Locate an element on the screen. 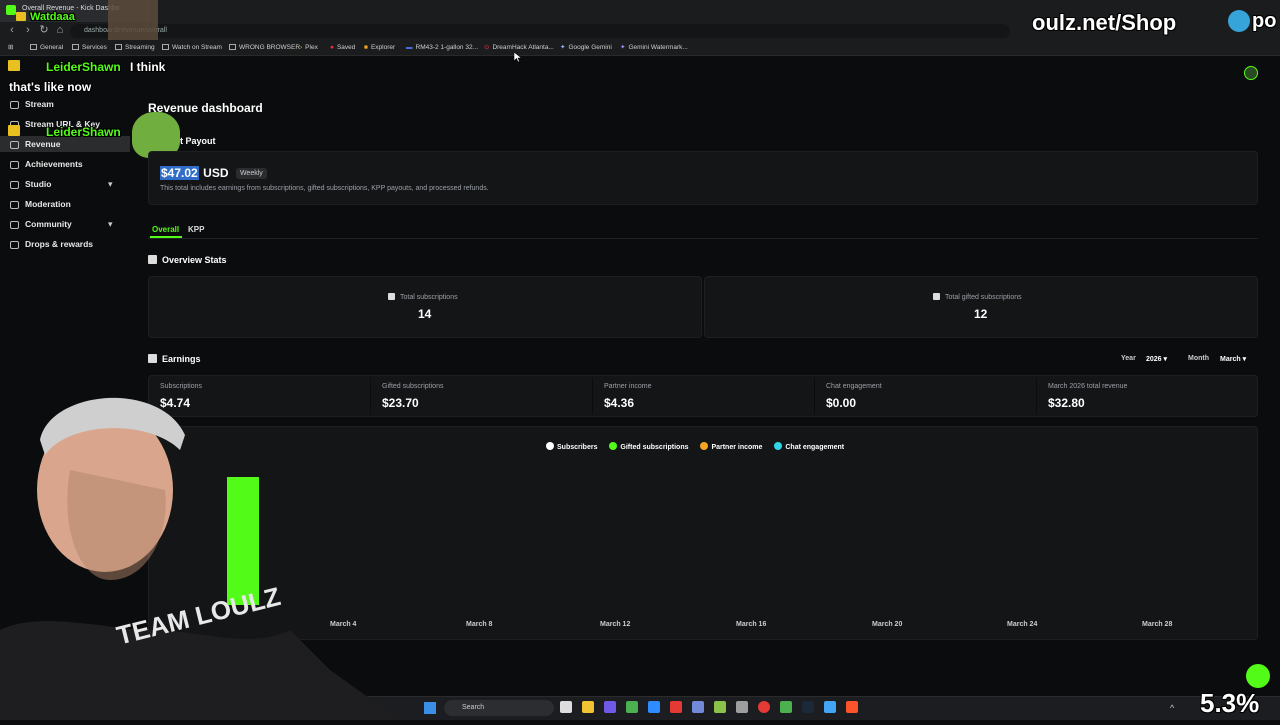 Image resolution: width=1280 pixels, height=725 pixels. x-tick-label: March 12 is located at coordinates (615, 624).